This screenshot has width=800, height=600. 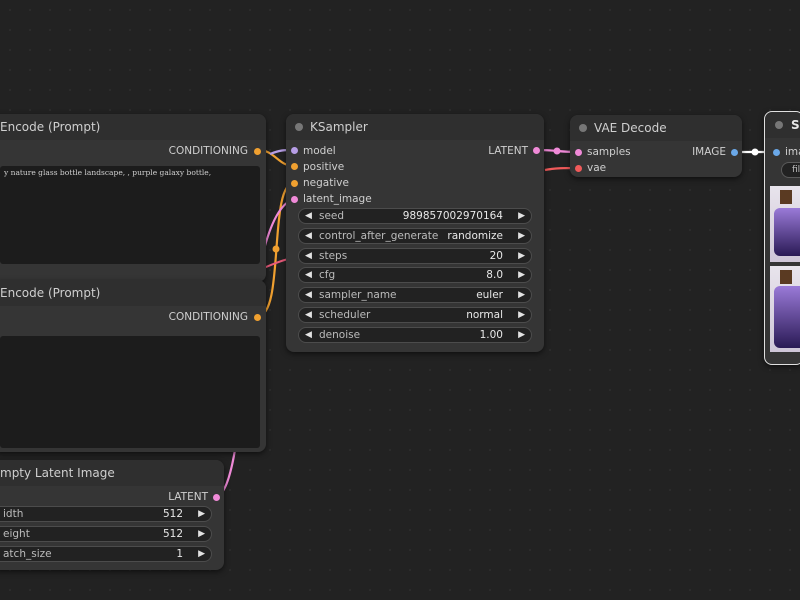 I want to click on input-samples-label: samples, so click(x=609, y=152).